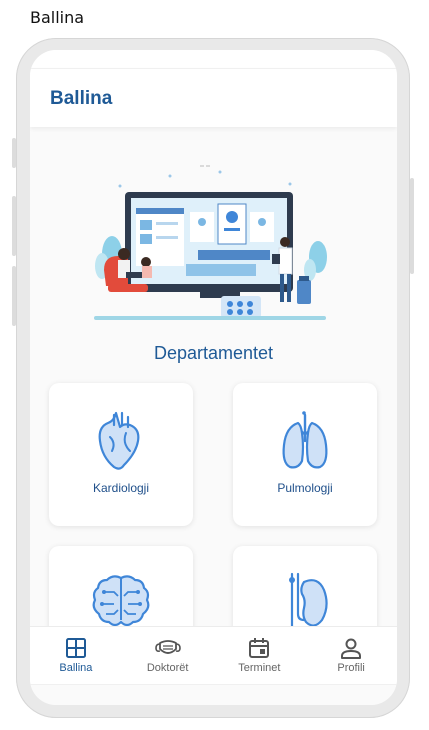  What do you see at coordinates (351, 648) in the screenshot?
I see `person-icon` at bounding box center [351, 648].